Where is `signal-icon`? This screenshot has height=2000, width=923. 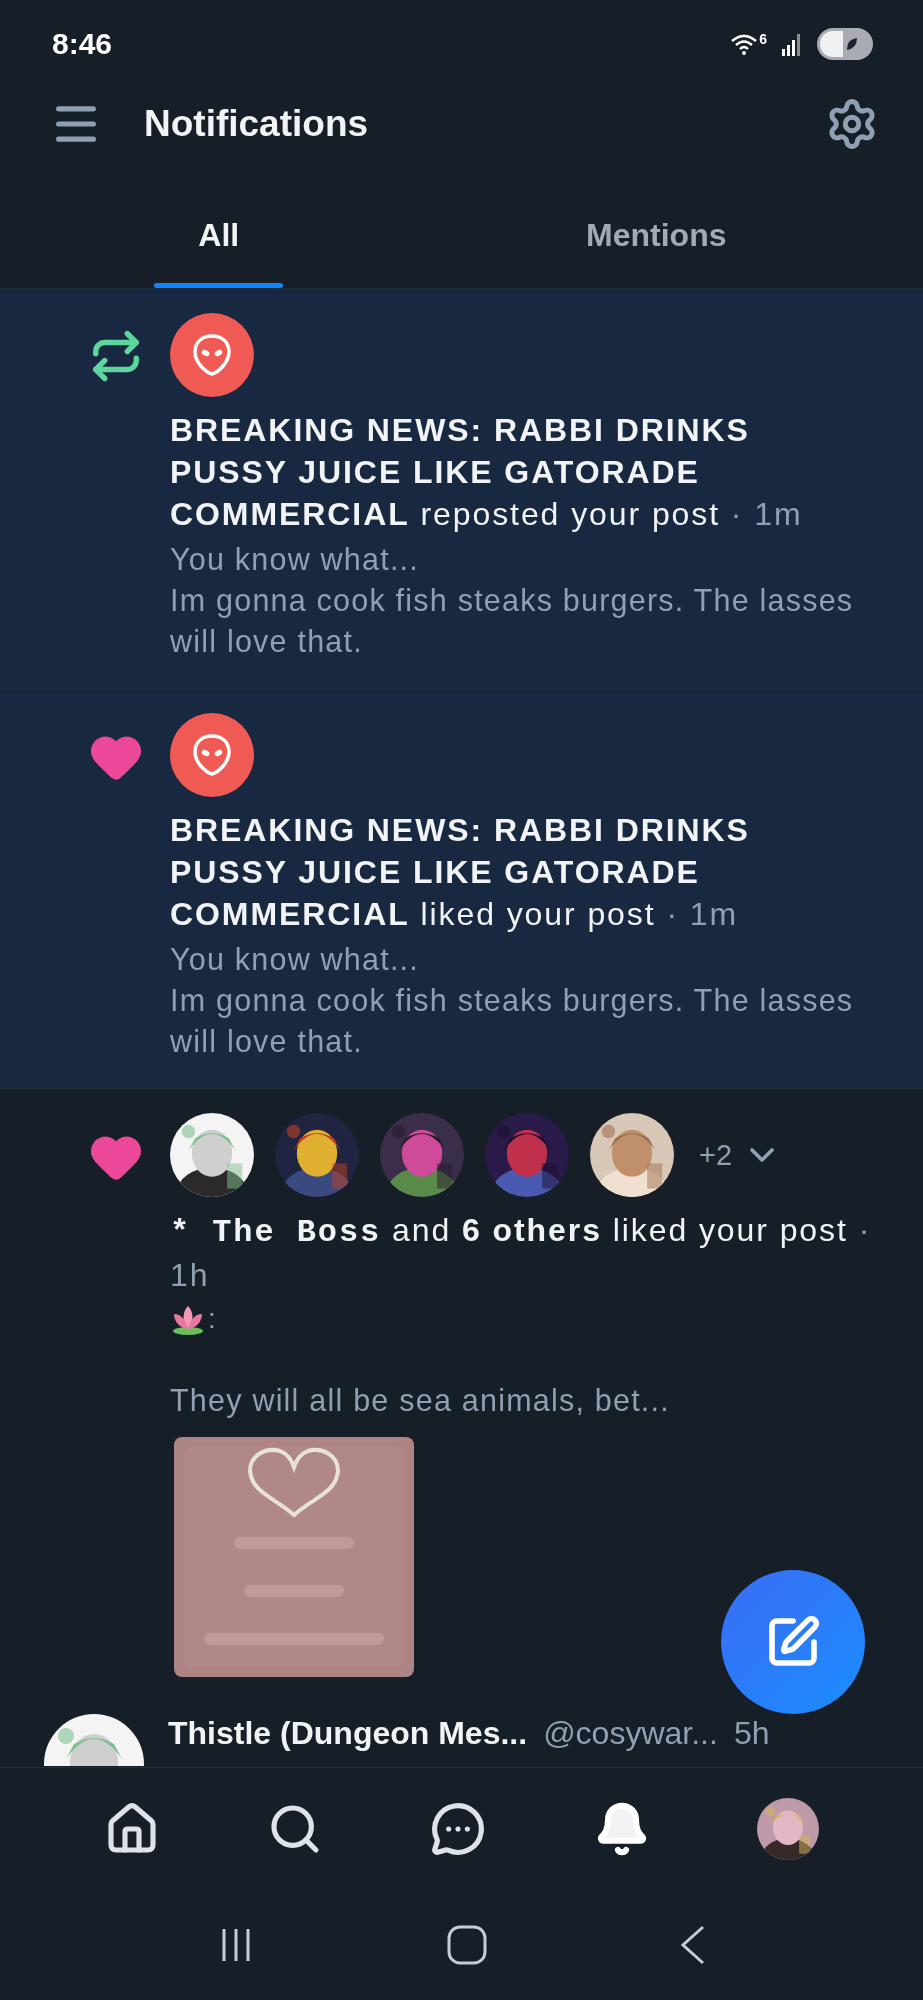 signal-icon is located at coordinates (792, 44).